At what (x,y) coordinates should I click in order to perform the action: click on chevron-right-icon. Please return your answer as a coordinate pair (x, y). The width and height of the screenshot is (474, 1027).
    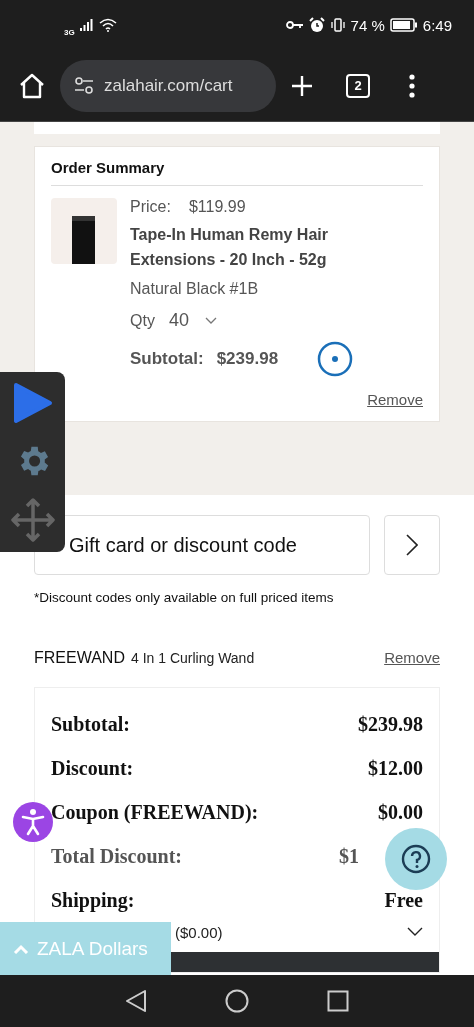
    Looking at the image, I should click on (412, 545).